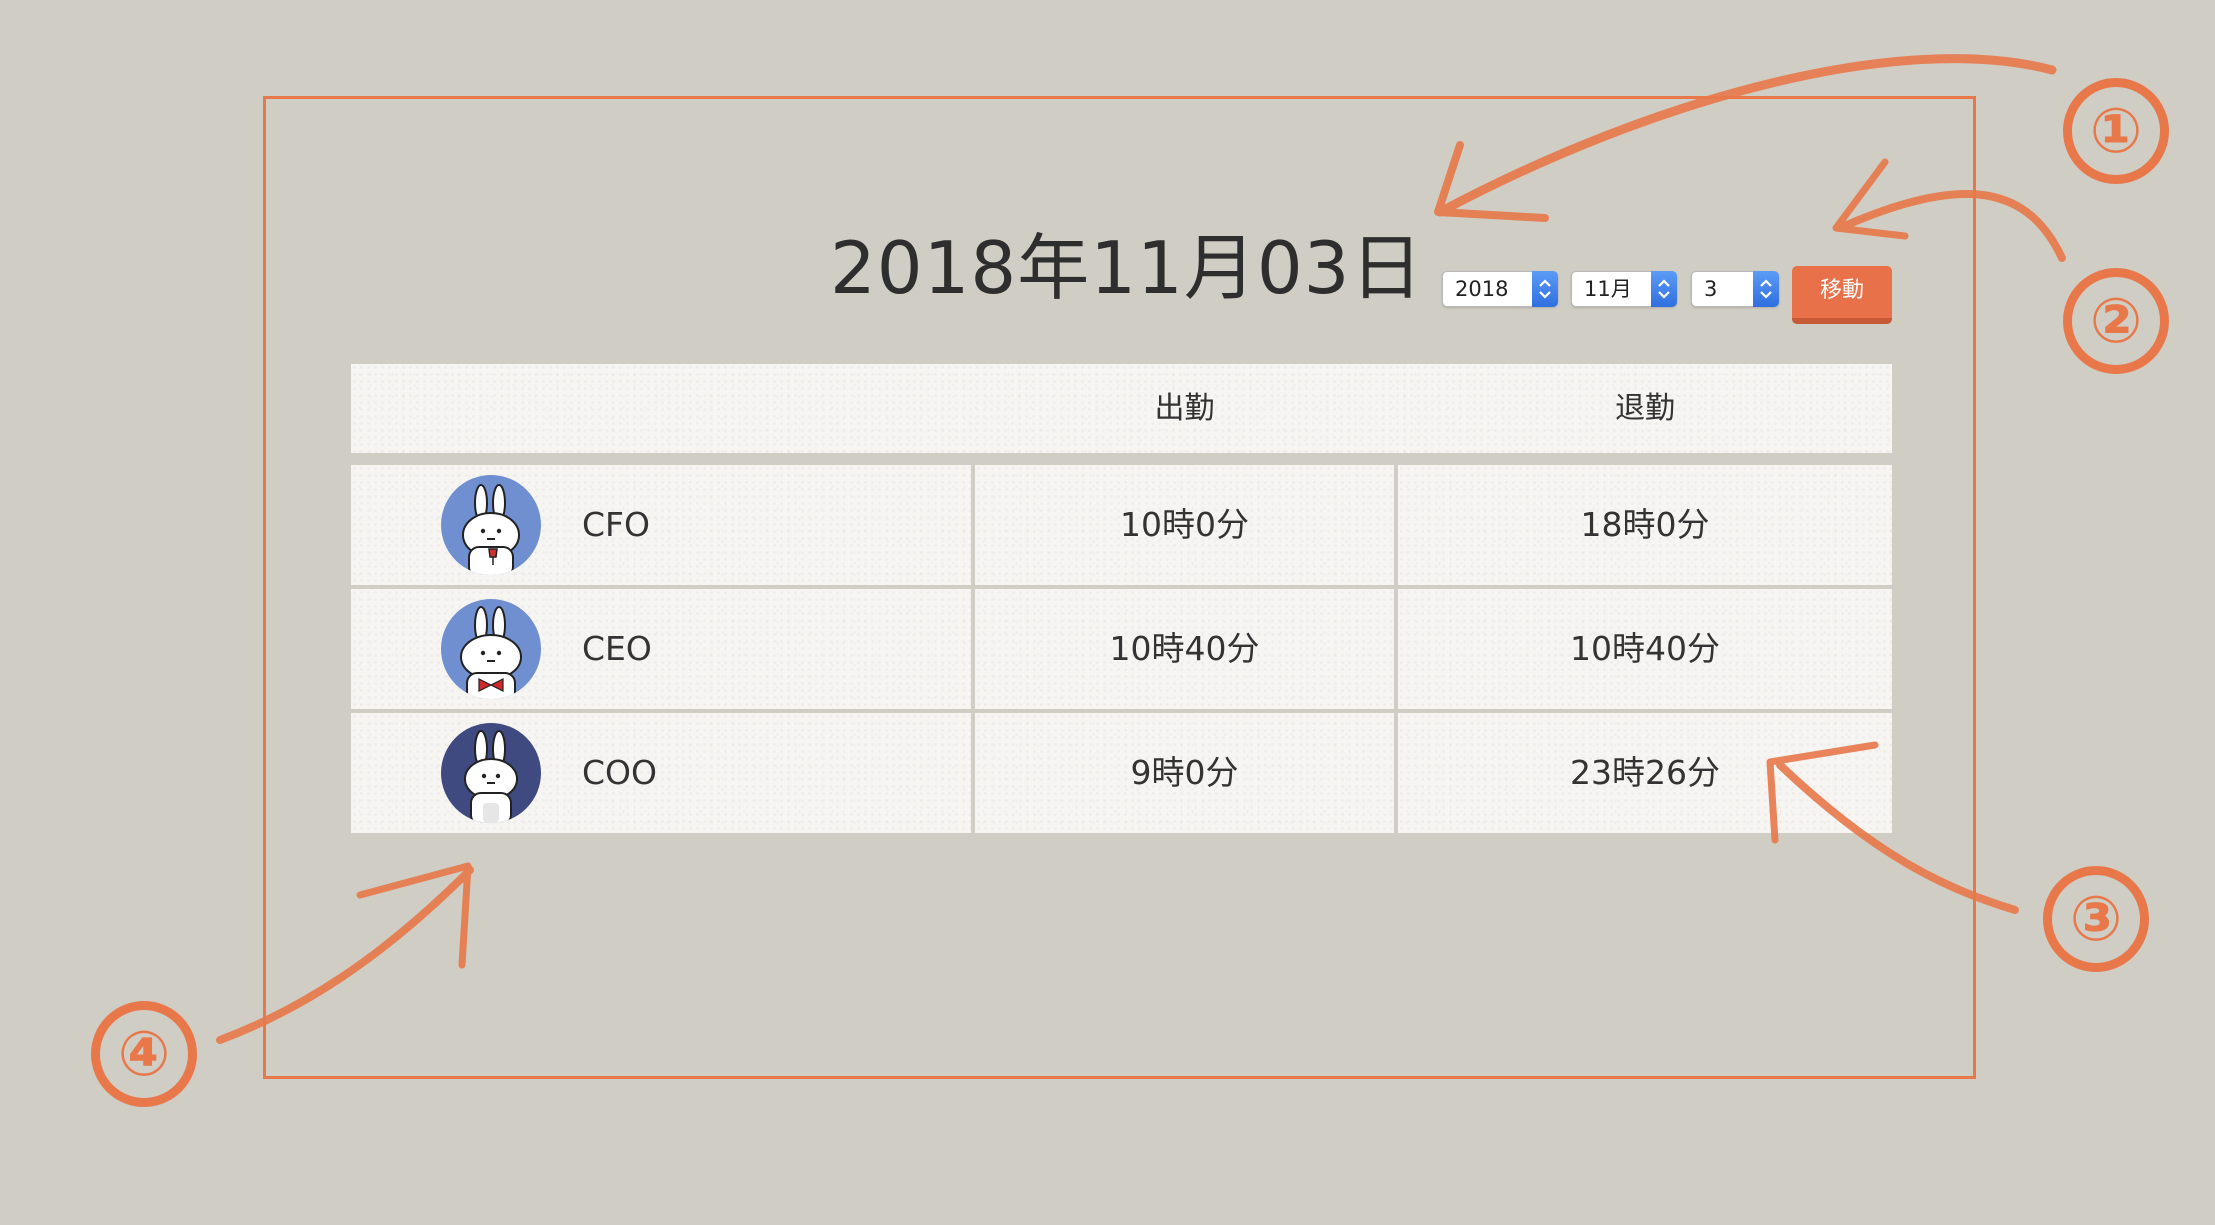 The image size is (2215, 1225). Describe the element at coordinates (1482, 289) in the screenshot. I see `year-select-value: 2018` at that location.